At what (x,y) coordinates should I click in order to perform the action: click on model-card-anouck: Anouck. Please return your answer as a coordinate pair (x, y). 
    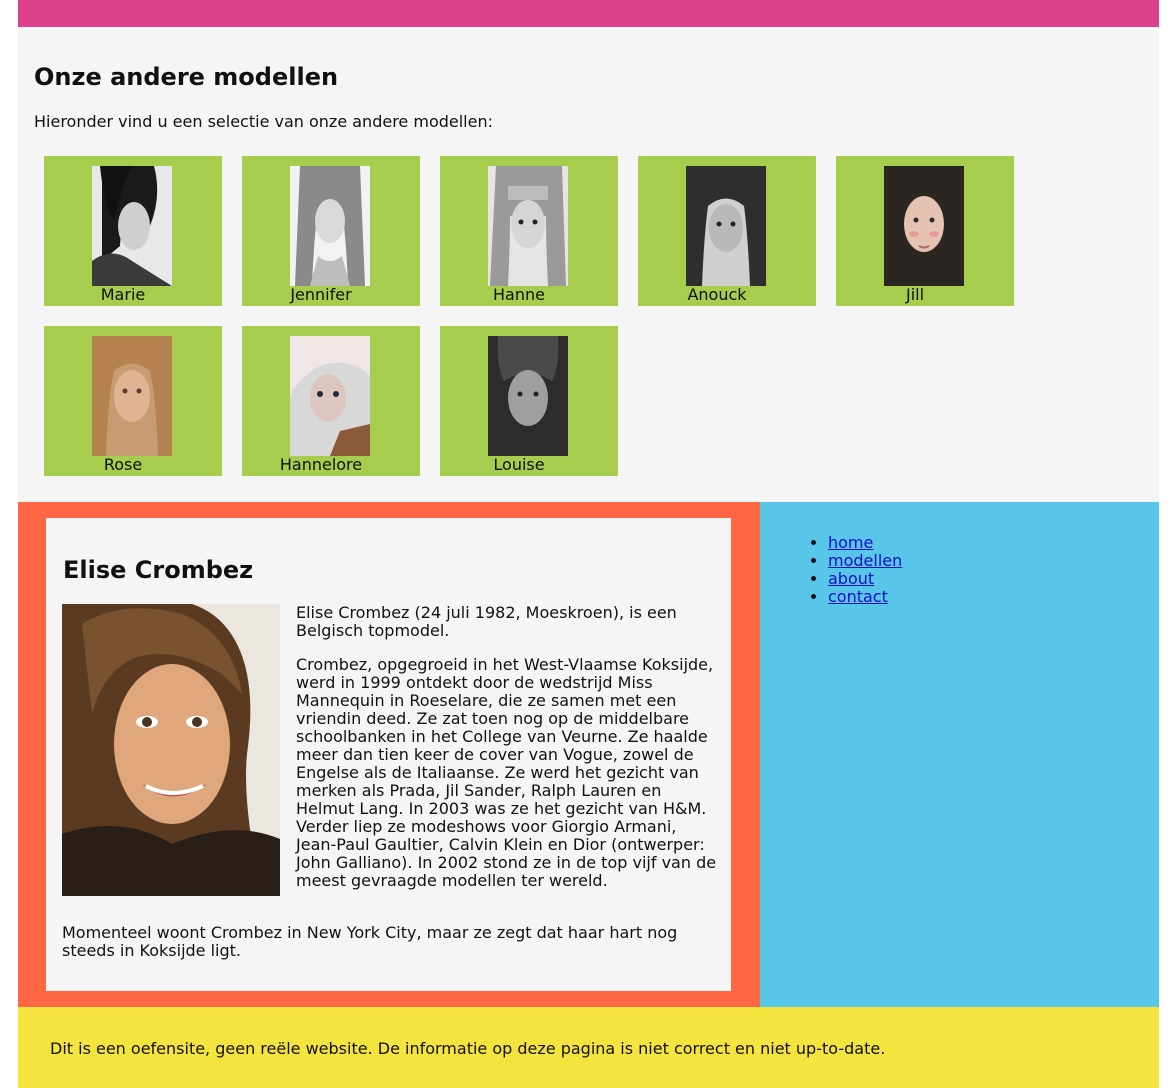
    Looking at the image, I should click on (727, 231).